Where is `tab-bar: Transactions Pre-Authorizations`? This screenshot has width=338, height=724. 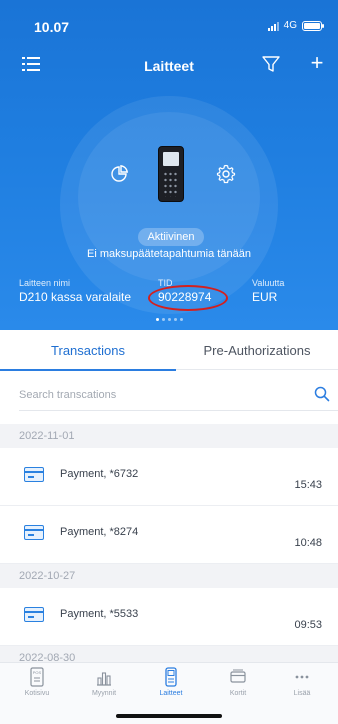 tab-bar: Transactions Pre-Authorizations is located at coordinates (169, 352).